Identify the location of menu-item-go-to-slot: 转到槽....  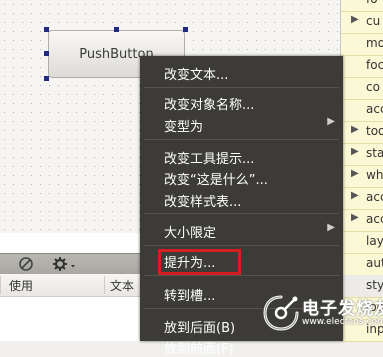
(241, 292).